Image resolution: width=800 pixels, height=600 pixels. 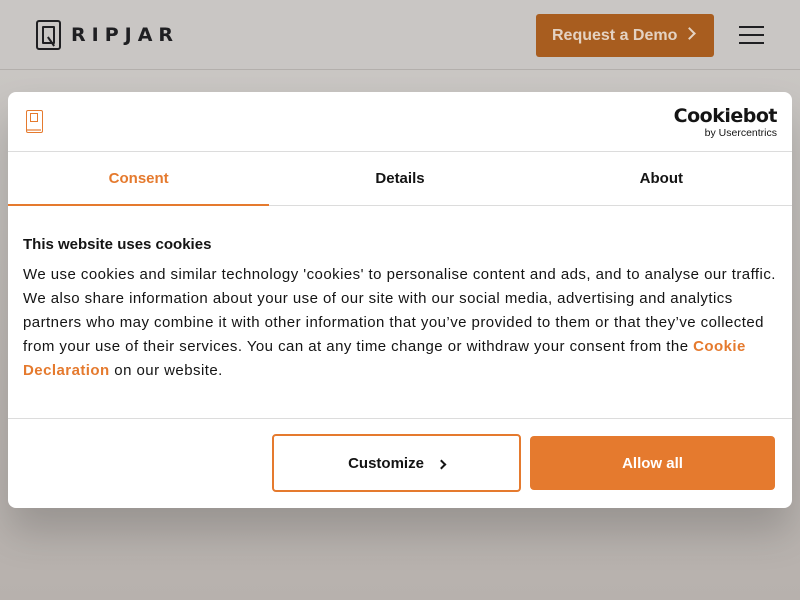 I want to click on request-demo-label: Request a Demo, so click(x=615, y=35).